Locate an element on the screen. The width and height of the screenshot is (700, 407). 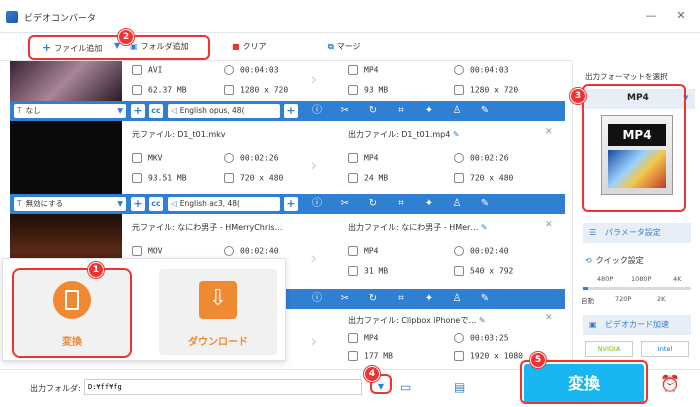
audio-select: ◁ English opus, 48( is located at coordinates (224, 111).